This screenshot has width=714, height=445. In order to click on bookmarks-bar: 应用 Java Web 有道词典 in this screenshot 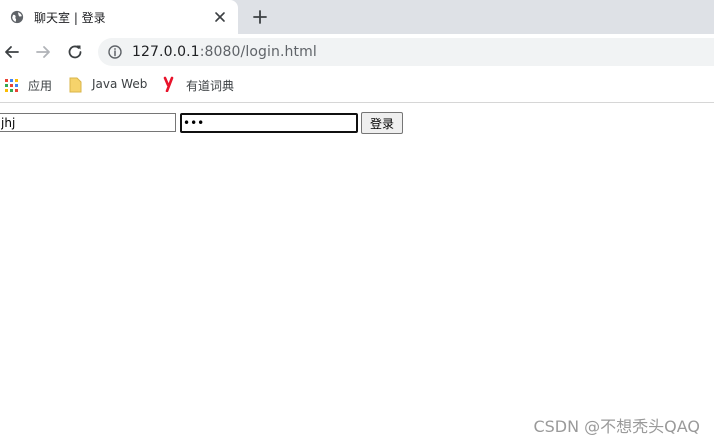, I will do `click(357, 86)`.